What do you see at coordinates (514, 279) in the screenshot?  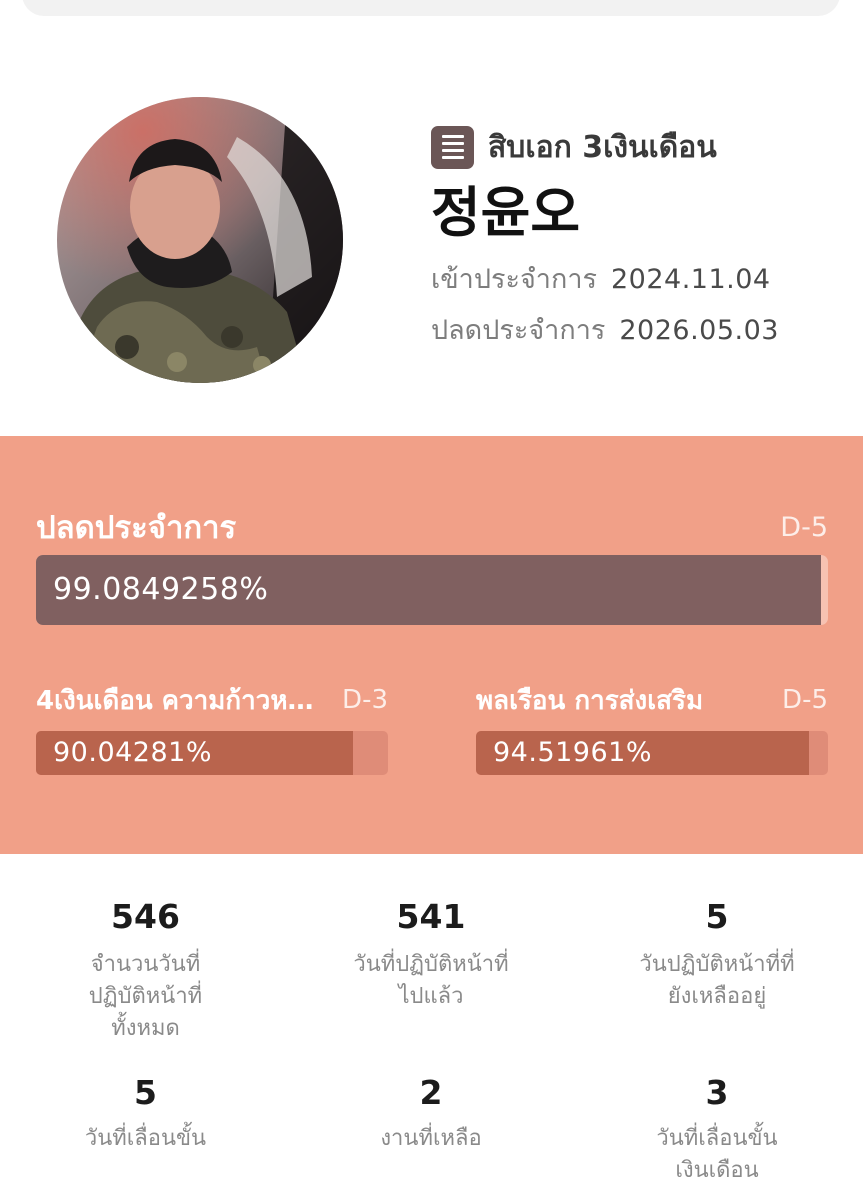 I see `enlist-label: เข้าประจำการ` at bounding box center [514, 279].